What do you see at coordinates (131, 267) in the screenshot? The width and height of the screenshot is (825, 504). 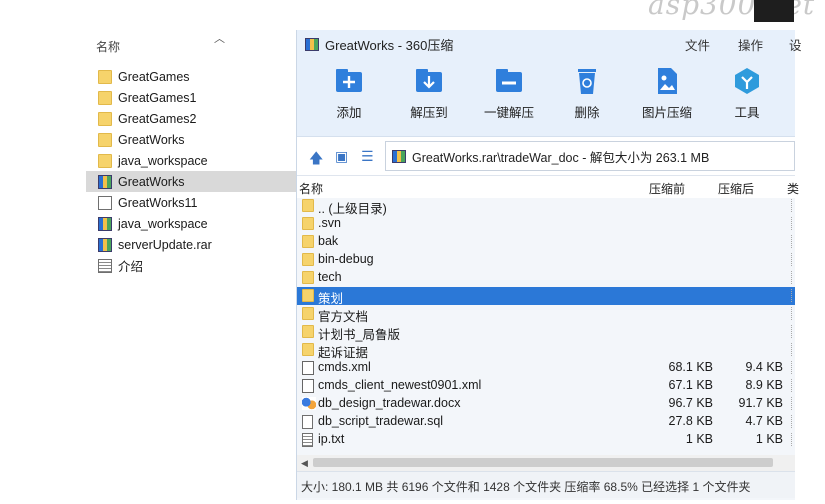 I see `explorer-item-label: 介绍` at bounding box center [131, 267].